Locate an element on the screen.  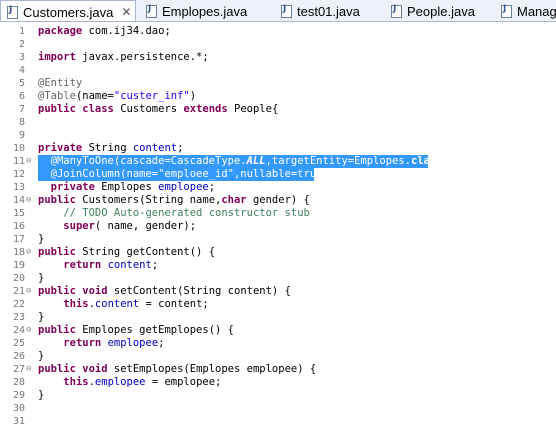
code-text: public String getContent() { is located at coordinates (127, 252).